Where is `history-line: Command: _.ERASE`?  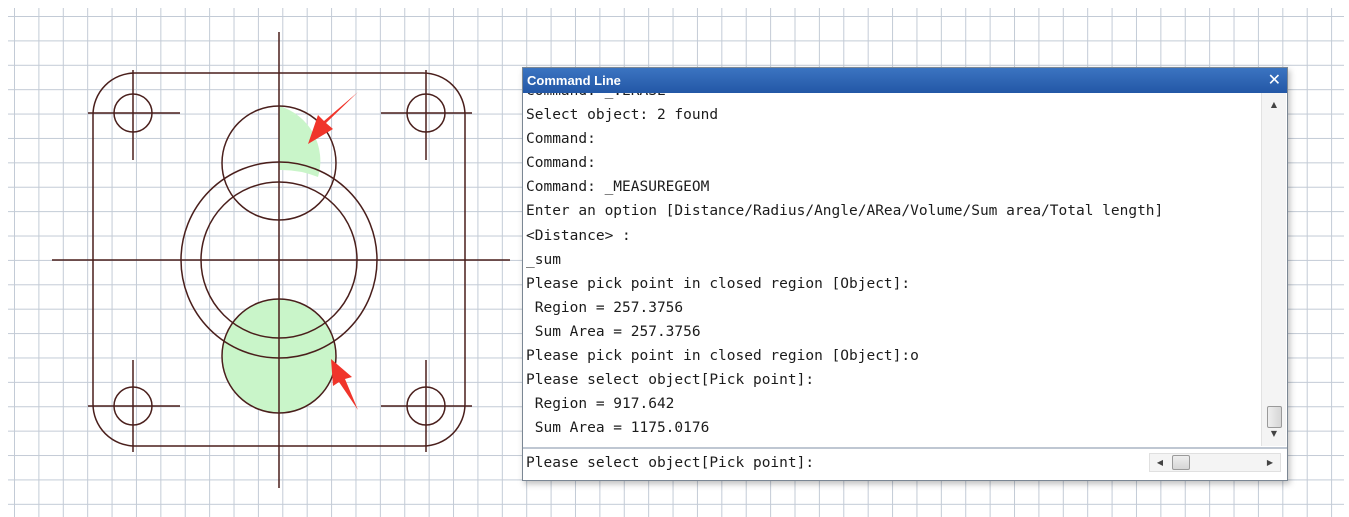 history-line: Command: _.ERASE is located at coordinates (844, 98).